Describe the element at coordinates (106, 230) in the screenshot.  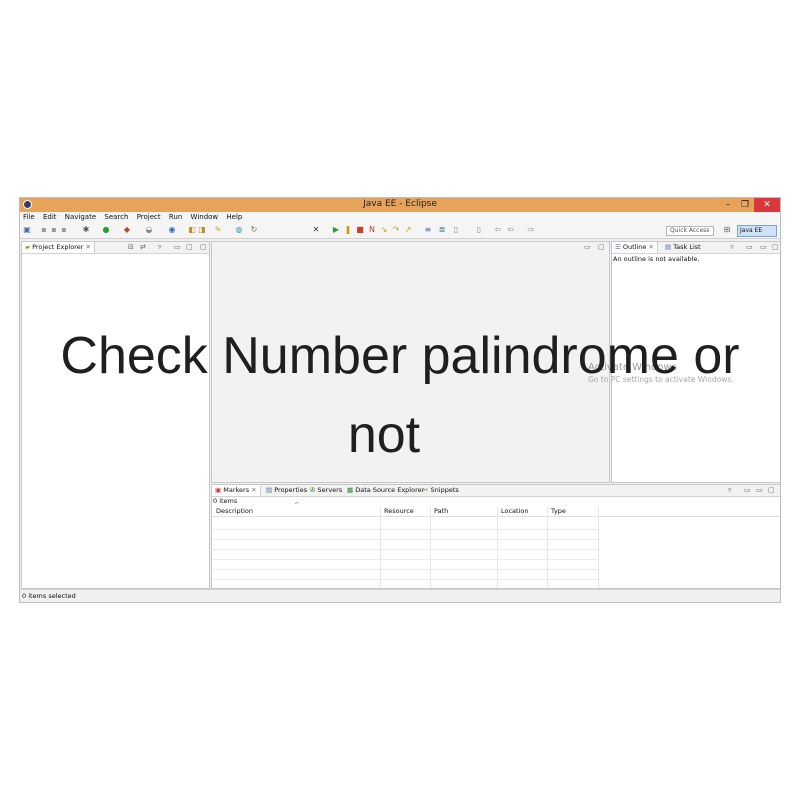
I see `run-icon: ●` at that location.